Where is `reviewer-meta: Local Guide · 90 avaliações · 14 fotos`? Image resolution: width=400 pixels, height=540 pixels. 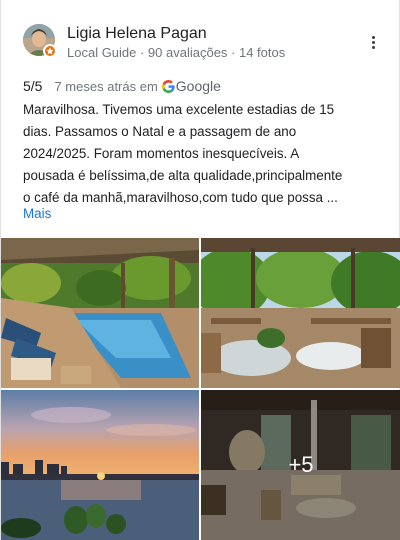 reviewer-meta: Local Guide · 90 avaliações · 14 fotos is located at coordinates (176, 52).